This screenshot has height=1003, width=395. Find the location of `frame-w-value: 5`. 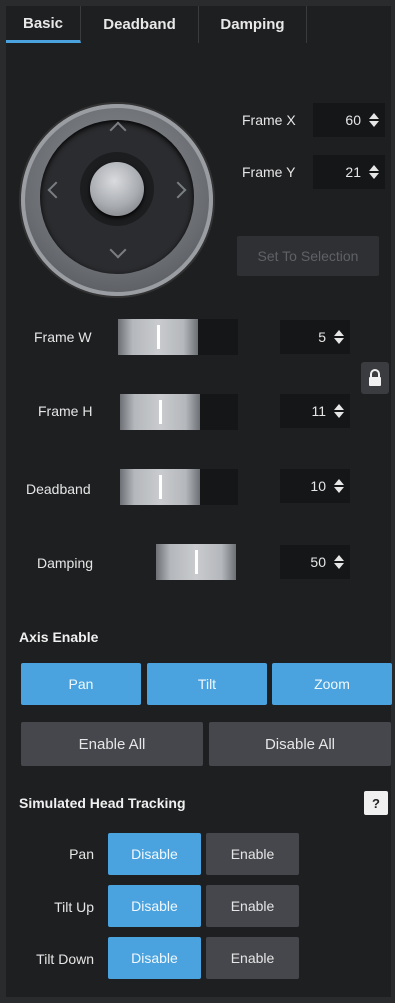

frame-w-value: 5 is located at coordinates (322, 337).